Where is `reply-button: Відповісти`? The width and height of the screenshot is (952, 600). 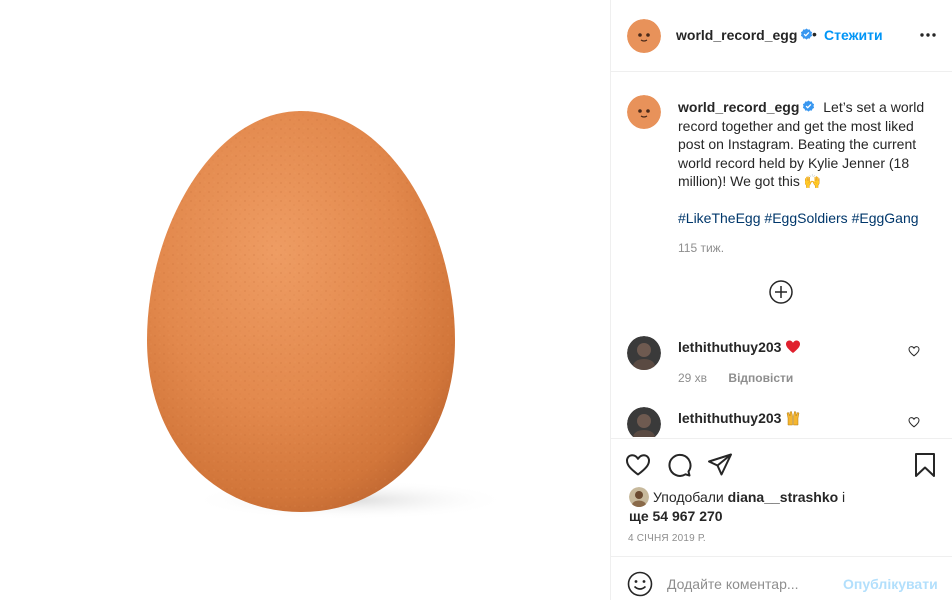 reply-button: Відповісти is located at coordinates (760, 378).